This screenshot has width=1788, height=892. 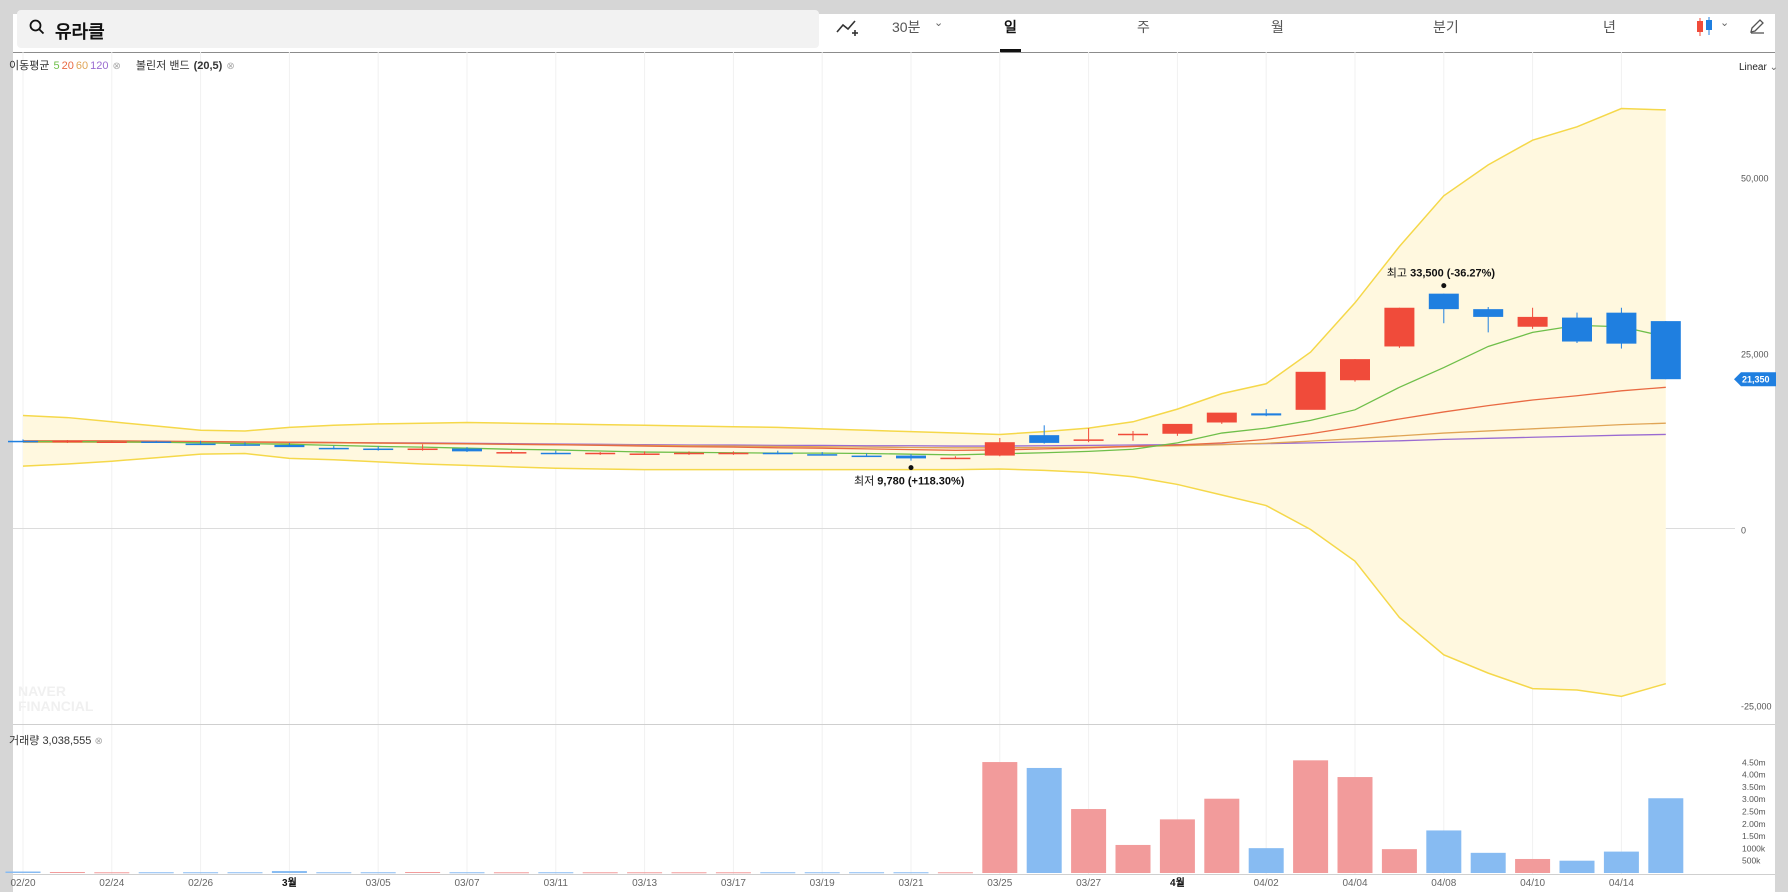 I want to click on indicator-legend: 이동평균 5 20 60 120 ⊗ 볼린저 밴드 (20,5) ⊗, so click(x=124, y=65).